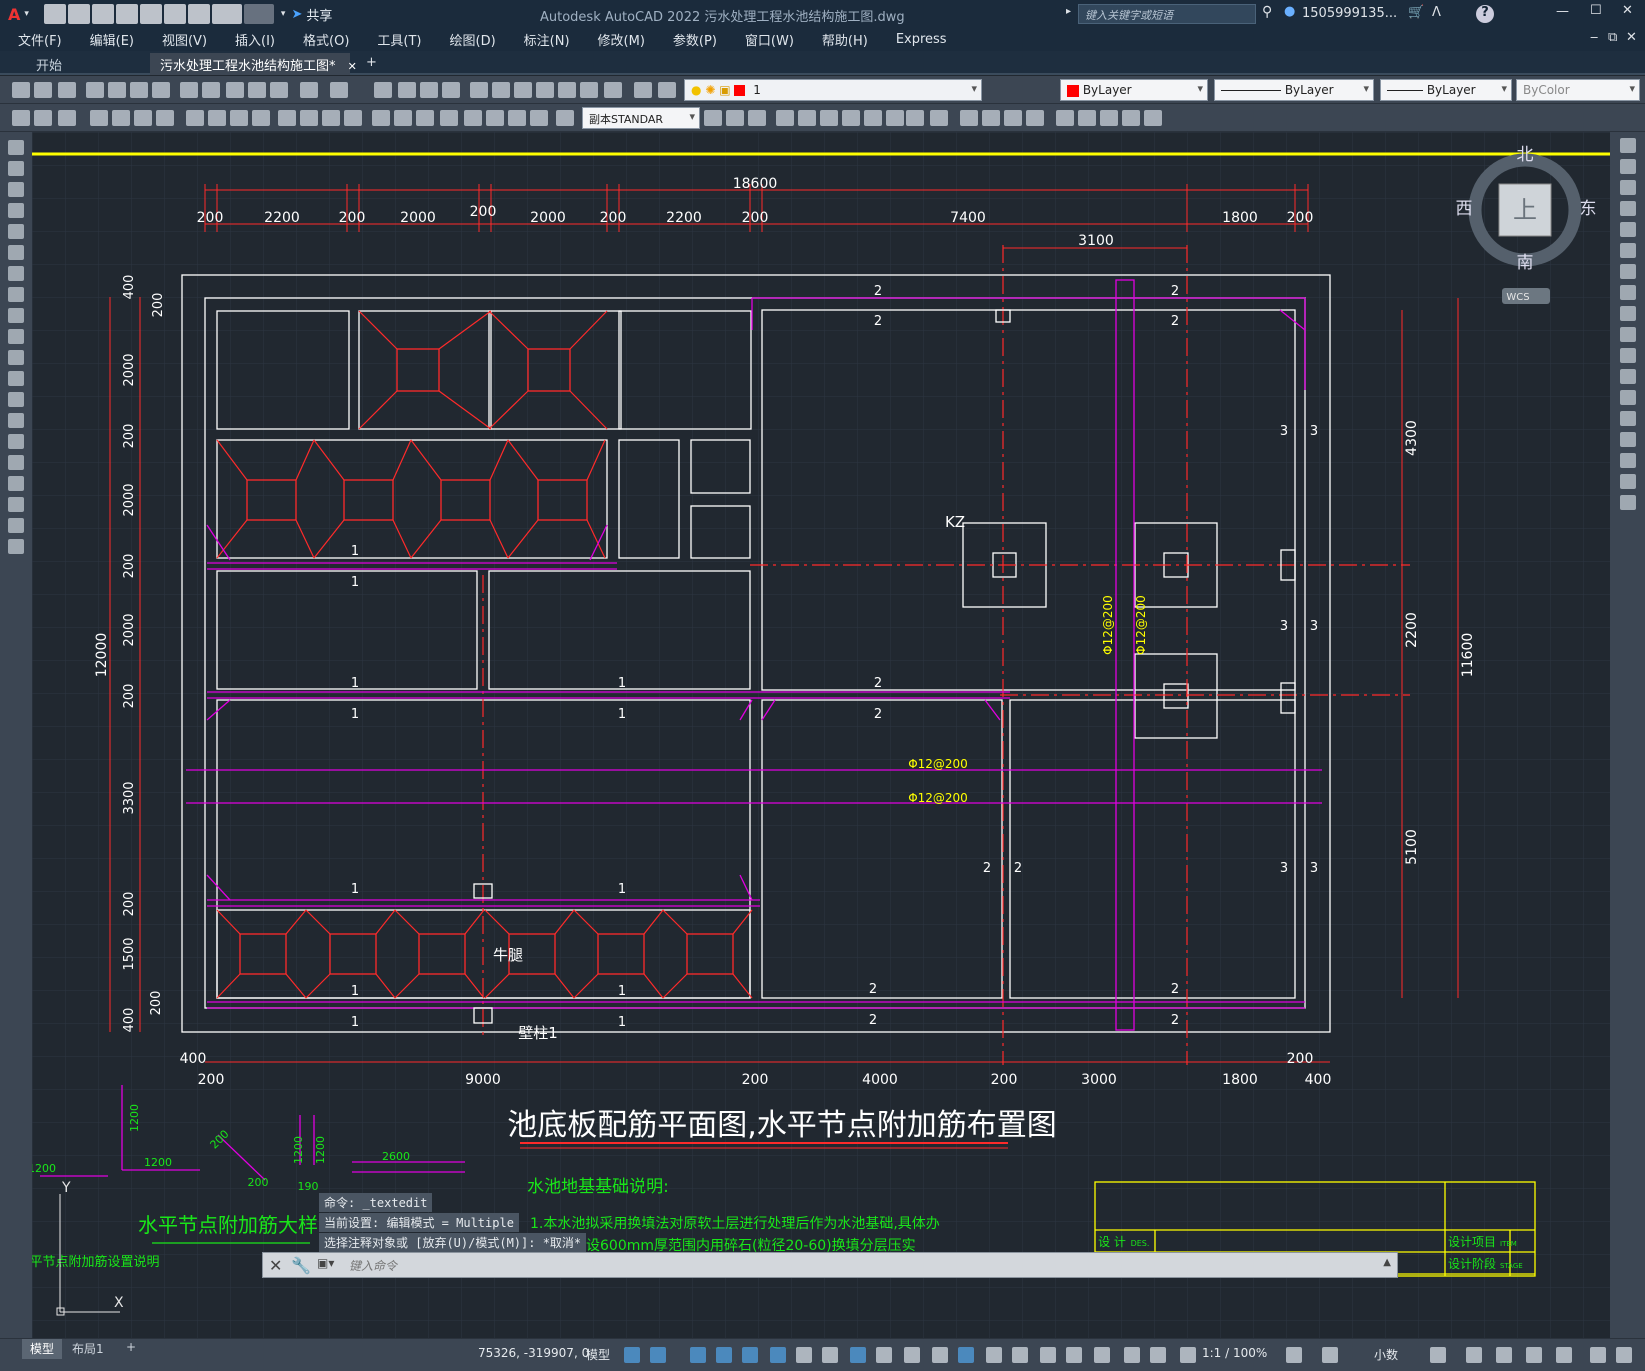  Describe the element at coordinates (479, 90) in the screenshot. I see `toolbar1-tool-18-icon` at that location.